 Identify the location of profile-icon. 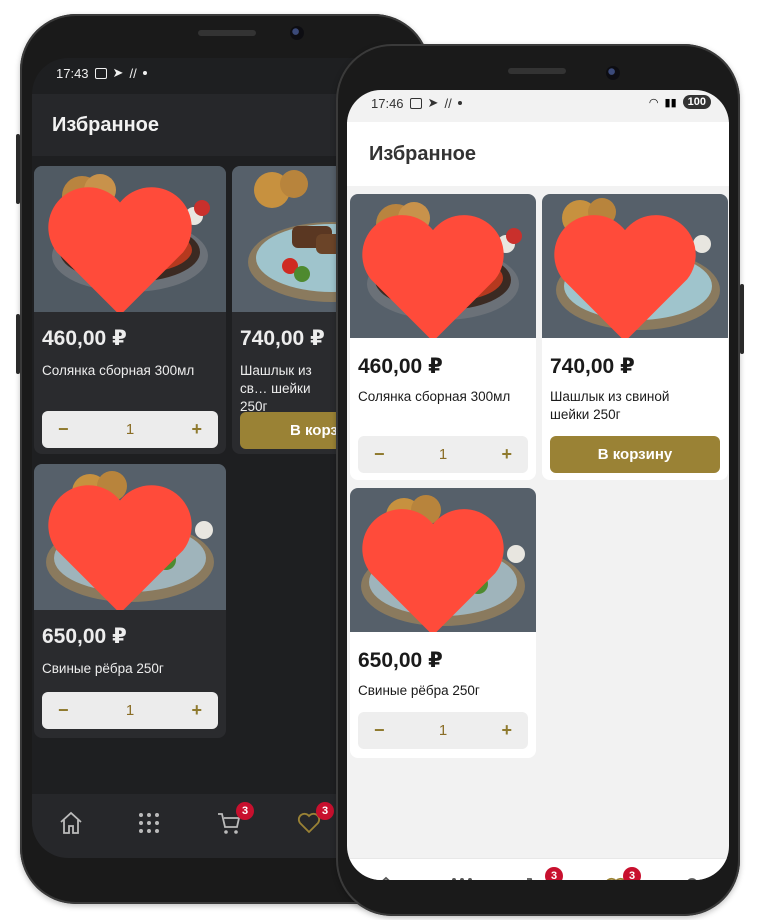
(692, 879).